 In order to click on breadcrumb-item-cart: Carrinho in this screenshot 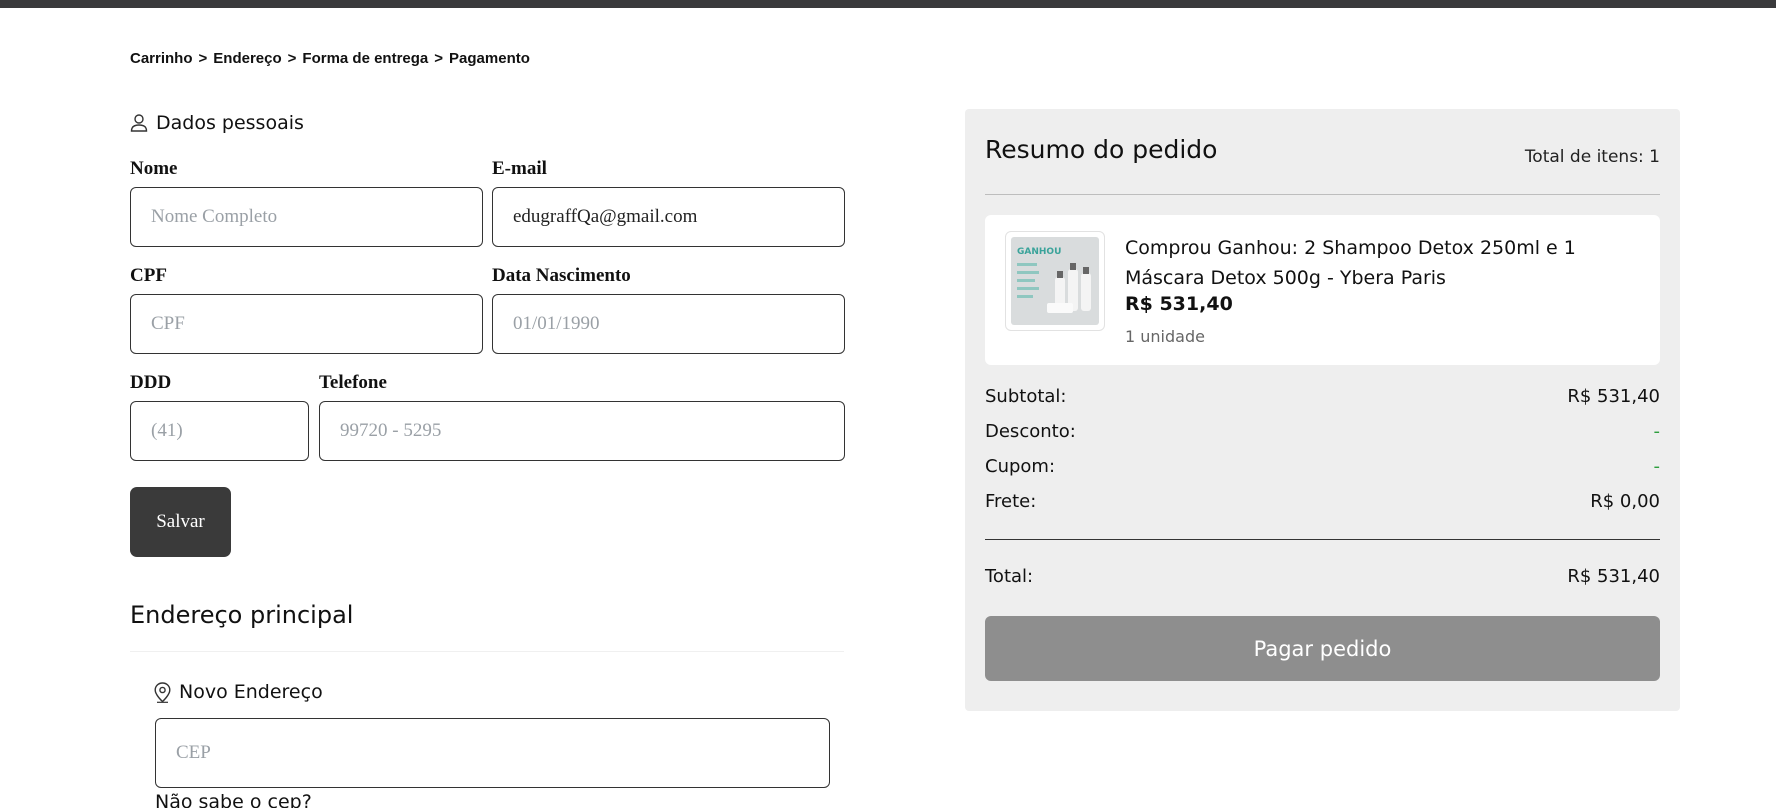, I will do `click(161, 58)`.